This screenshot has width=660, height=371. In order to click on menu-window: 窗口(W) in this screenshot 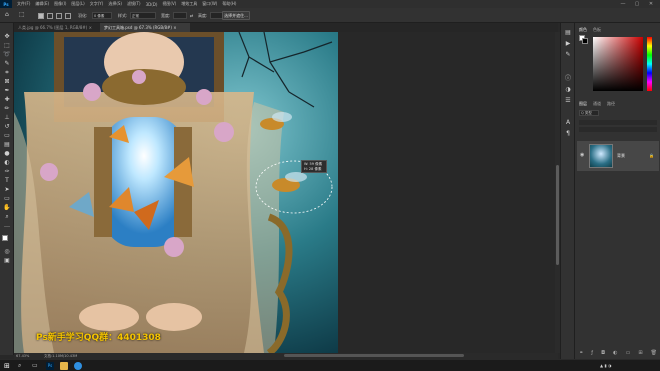, I will do `click(209, 4)`.